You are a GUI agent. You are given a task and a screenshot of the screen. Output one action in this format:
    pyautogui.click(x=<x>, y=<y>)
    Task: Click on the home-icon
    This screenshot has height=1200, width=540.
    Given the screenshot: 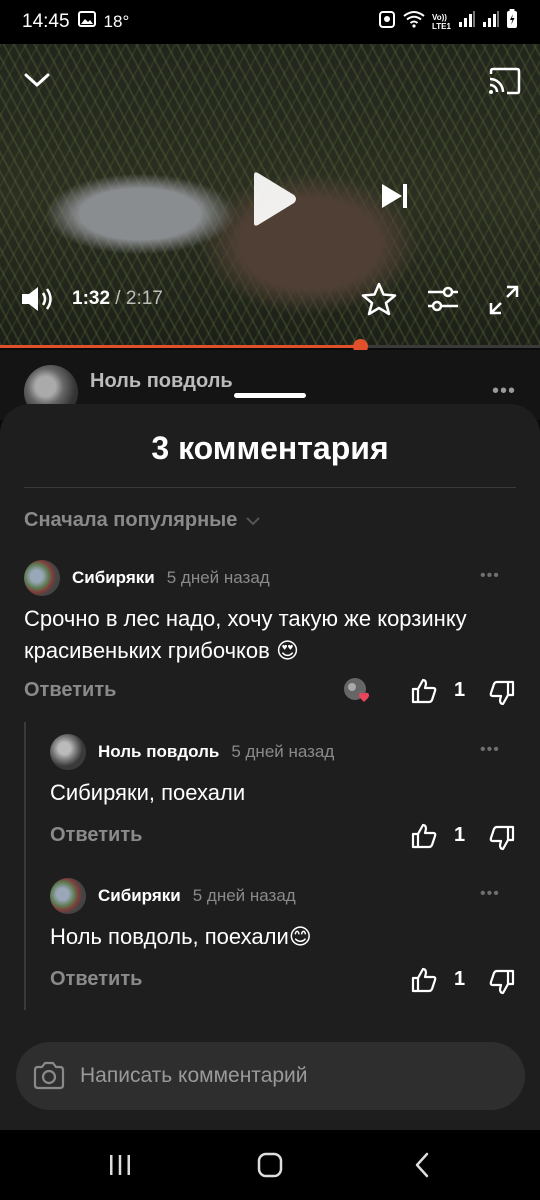 What is the action you would take?
    pyautogui.click(x=270, y=1165)
    